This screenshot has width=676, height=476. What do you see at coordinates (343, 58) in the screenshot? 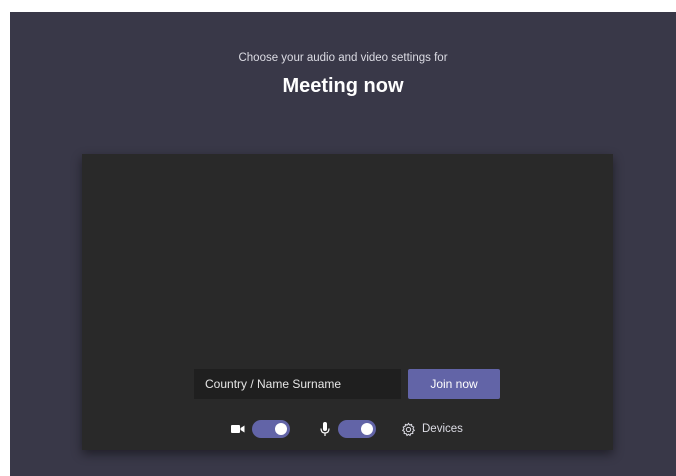
I see `settings-subtitle: Choose your audio and video settings for` at bounding box center [343, 58].